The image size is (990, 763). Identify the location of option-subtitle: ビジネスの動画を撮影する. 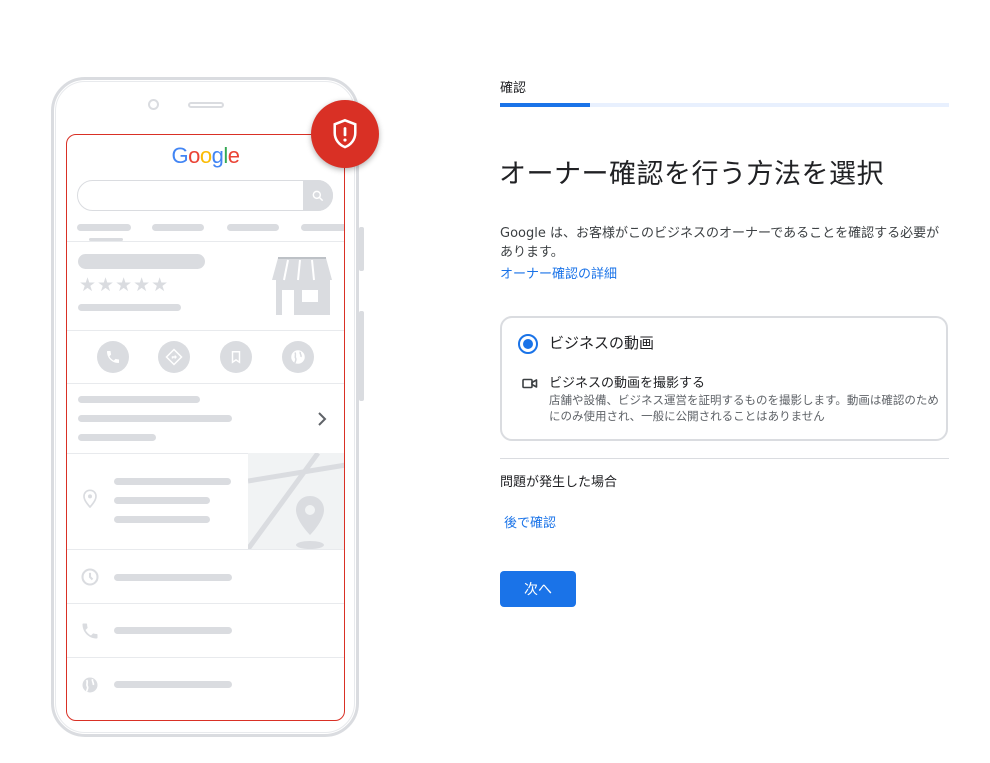
(627, 383).